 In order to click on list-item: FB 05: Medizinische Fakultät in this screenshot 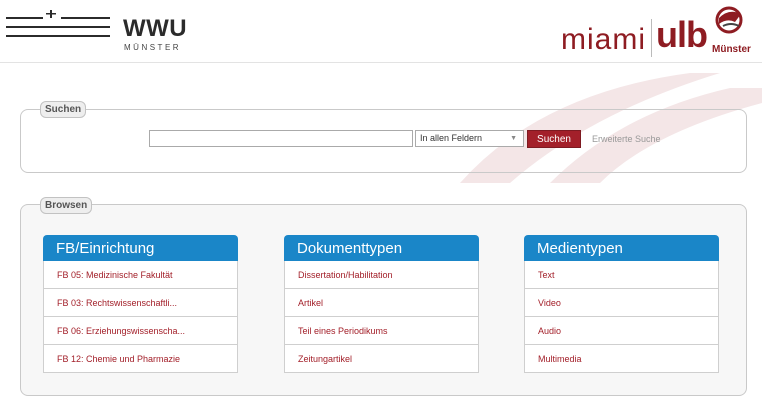, I will do `click(140, 275)`.